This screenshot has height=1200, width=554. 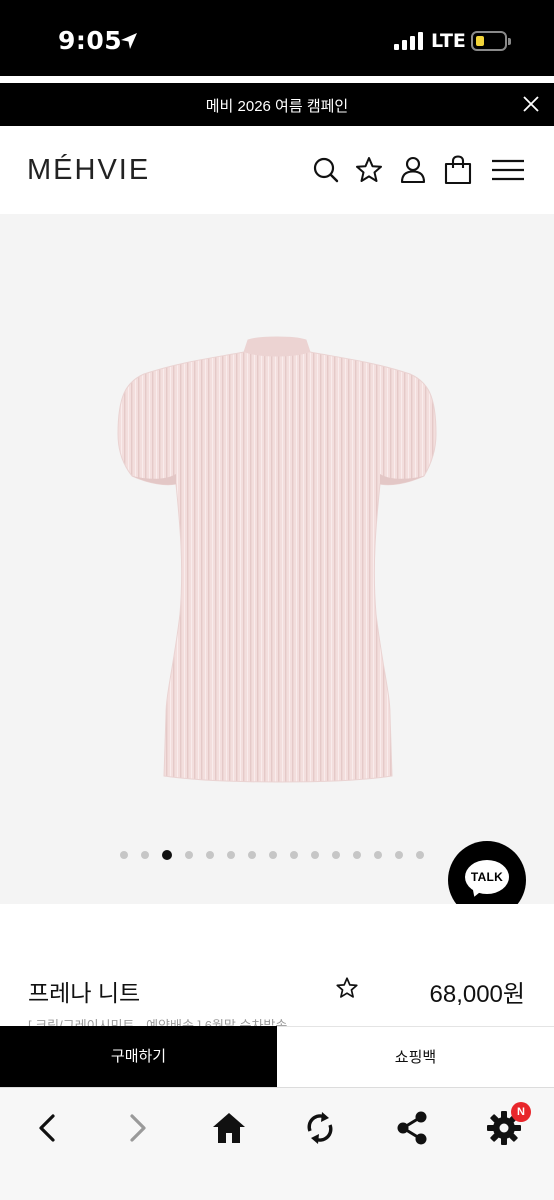 What do you see at coordinates (326, 170) in the screenshot?
I see `search-icon` at bounding box center [326, 170].